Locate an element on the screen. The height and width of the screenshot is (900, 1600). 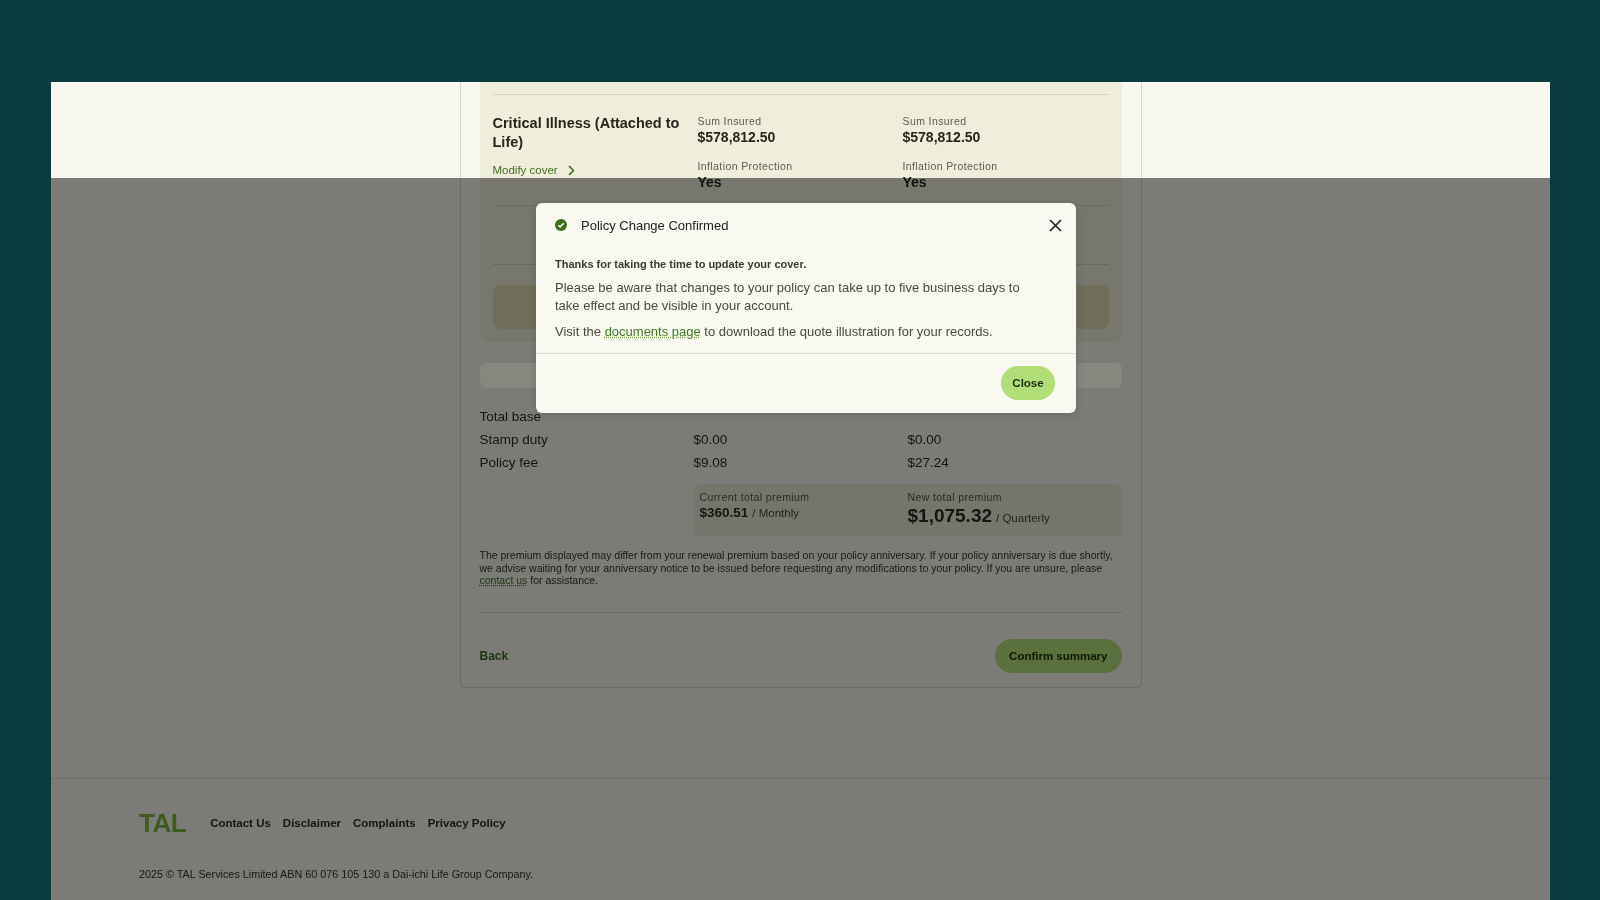
premium-amount: $360.51 is located at coordinates (724, 513).